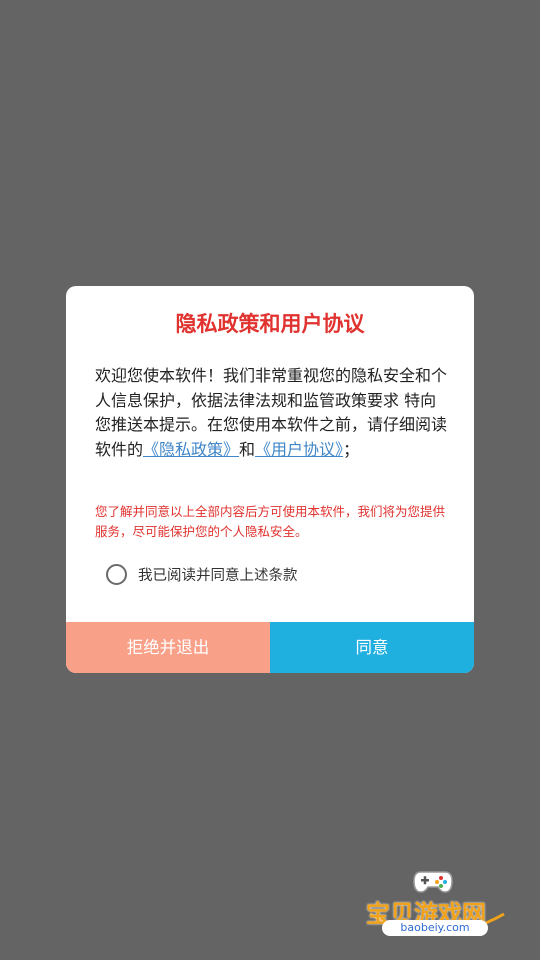  What do you see at coordinates (433, 882) in the screenshot?
I see `gamepad-icon` at bounding box center [433, 882].